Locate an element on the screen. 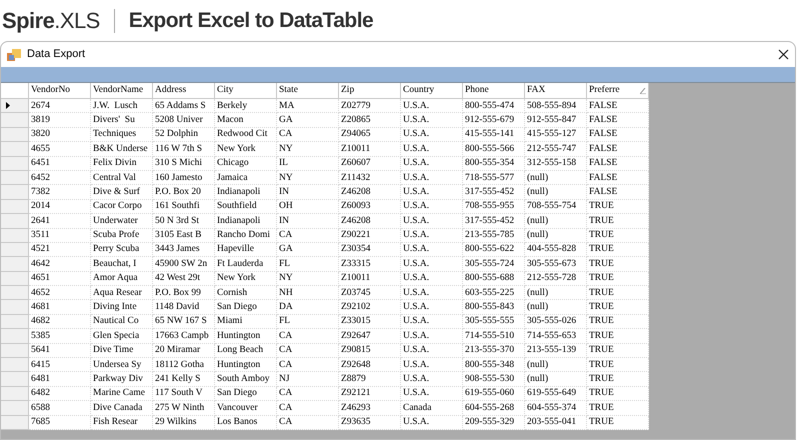  column-header: FAX is located at coordinates (556, 91).